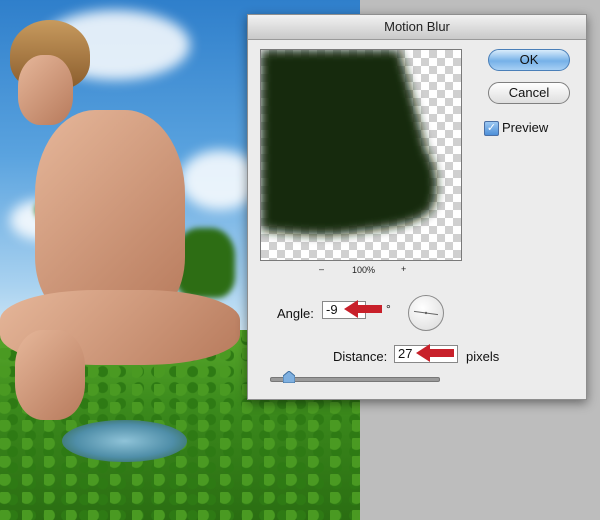 The image size is (600, 520). I want to click on distance-slider-track, so click(355, 379).